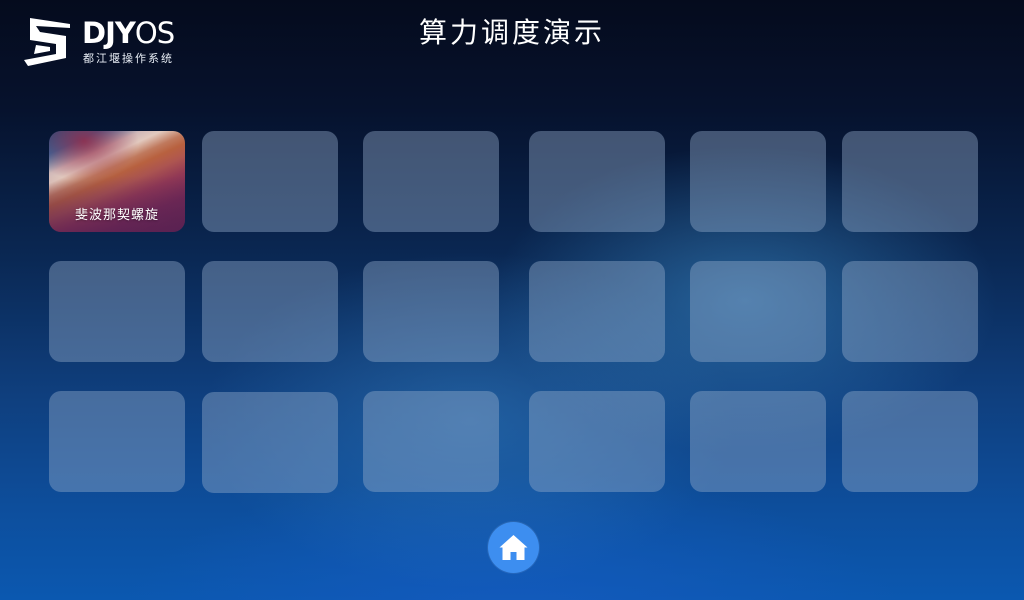 The height and width of the screenshot is (600, 1024). Describe the element at coordinates (511, 32) in the screenshot. I see `page-title: 算力调度演示` at that location.